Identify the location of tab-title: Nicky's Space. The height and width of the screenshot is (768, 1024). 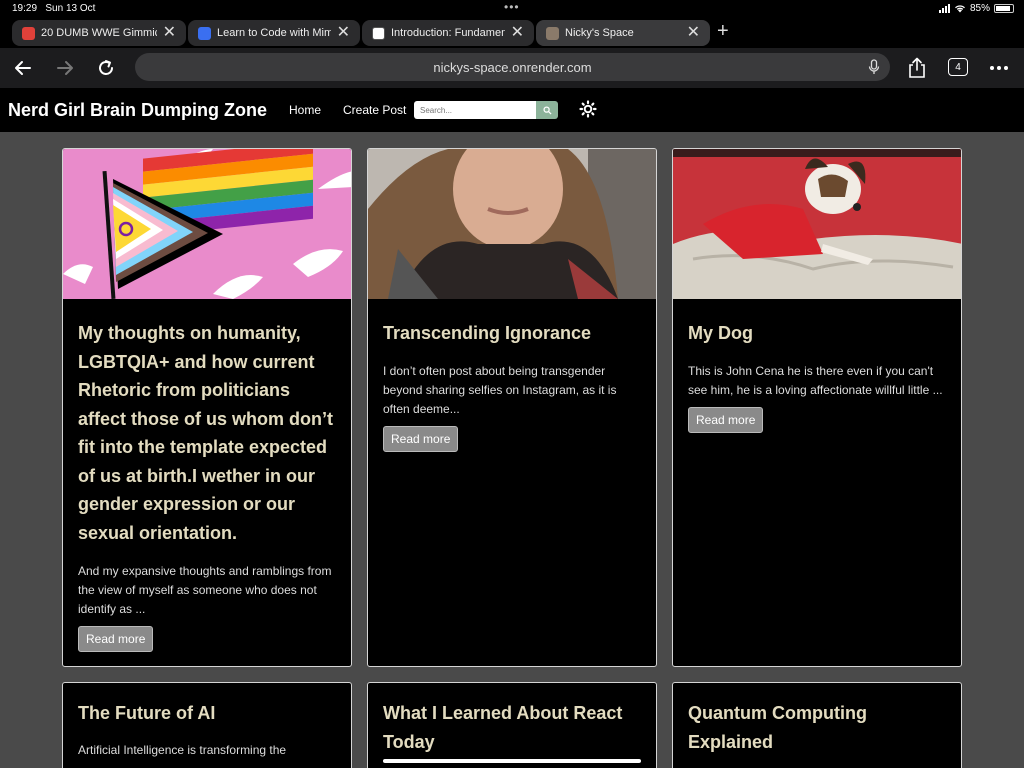
(599, 33).